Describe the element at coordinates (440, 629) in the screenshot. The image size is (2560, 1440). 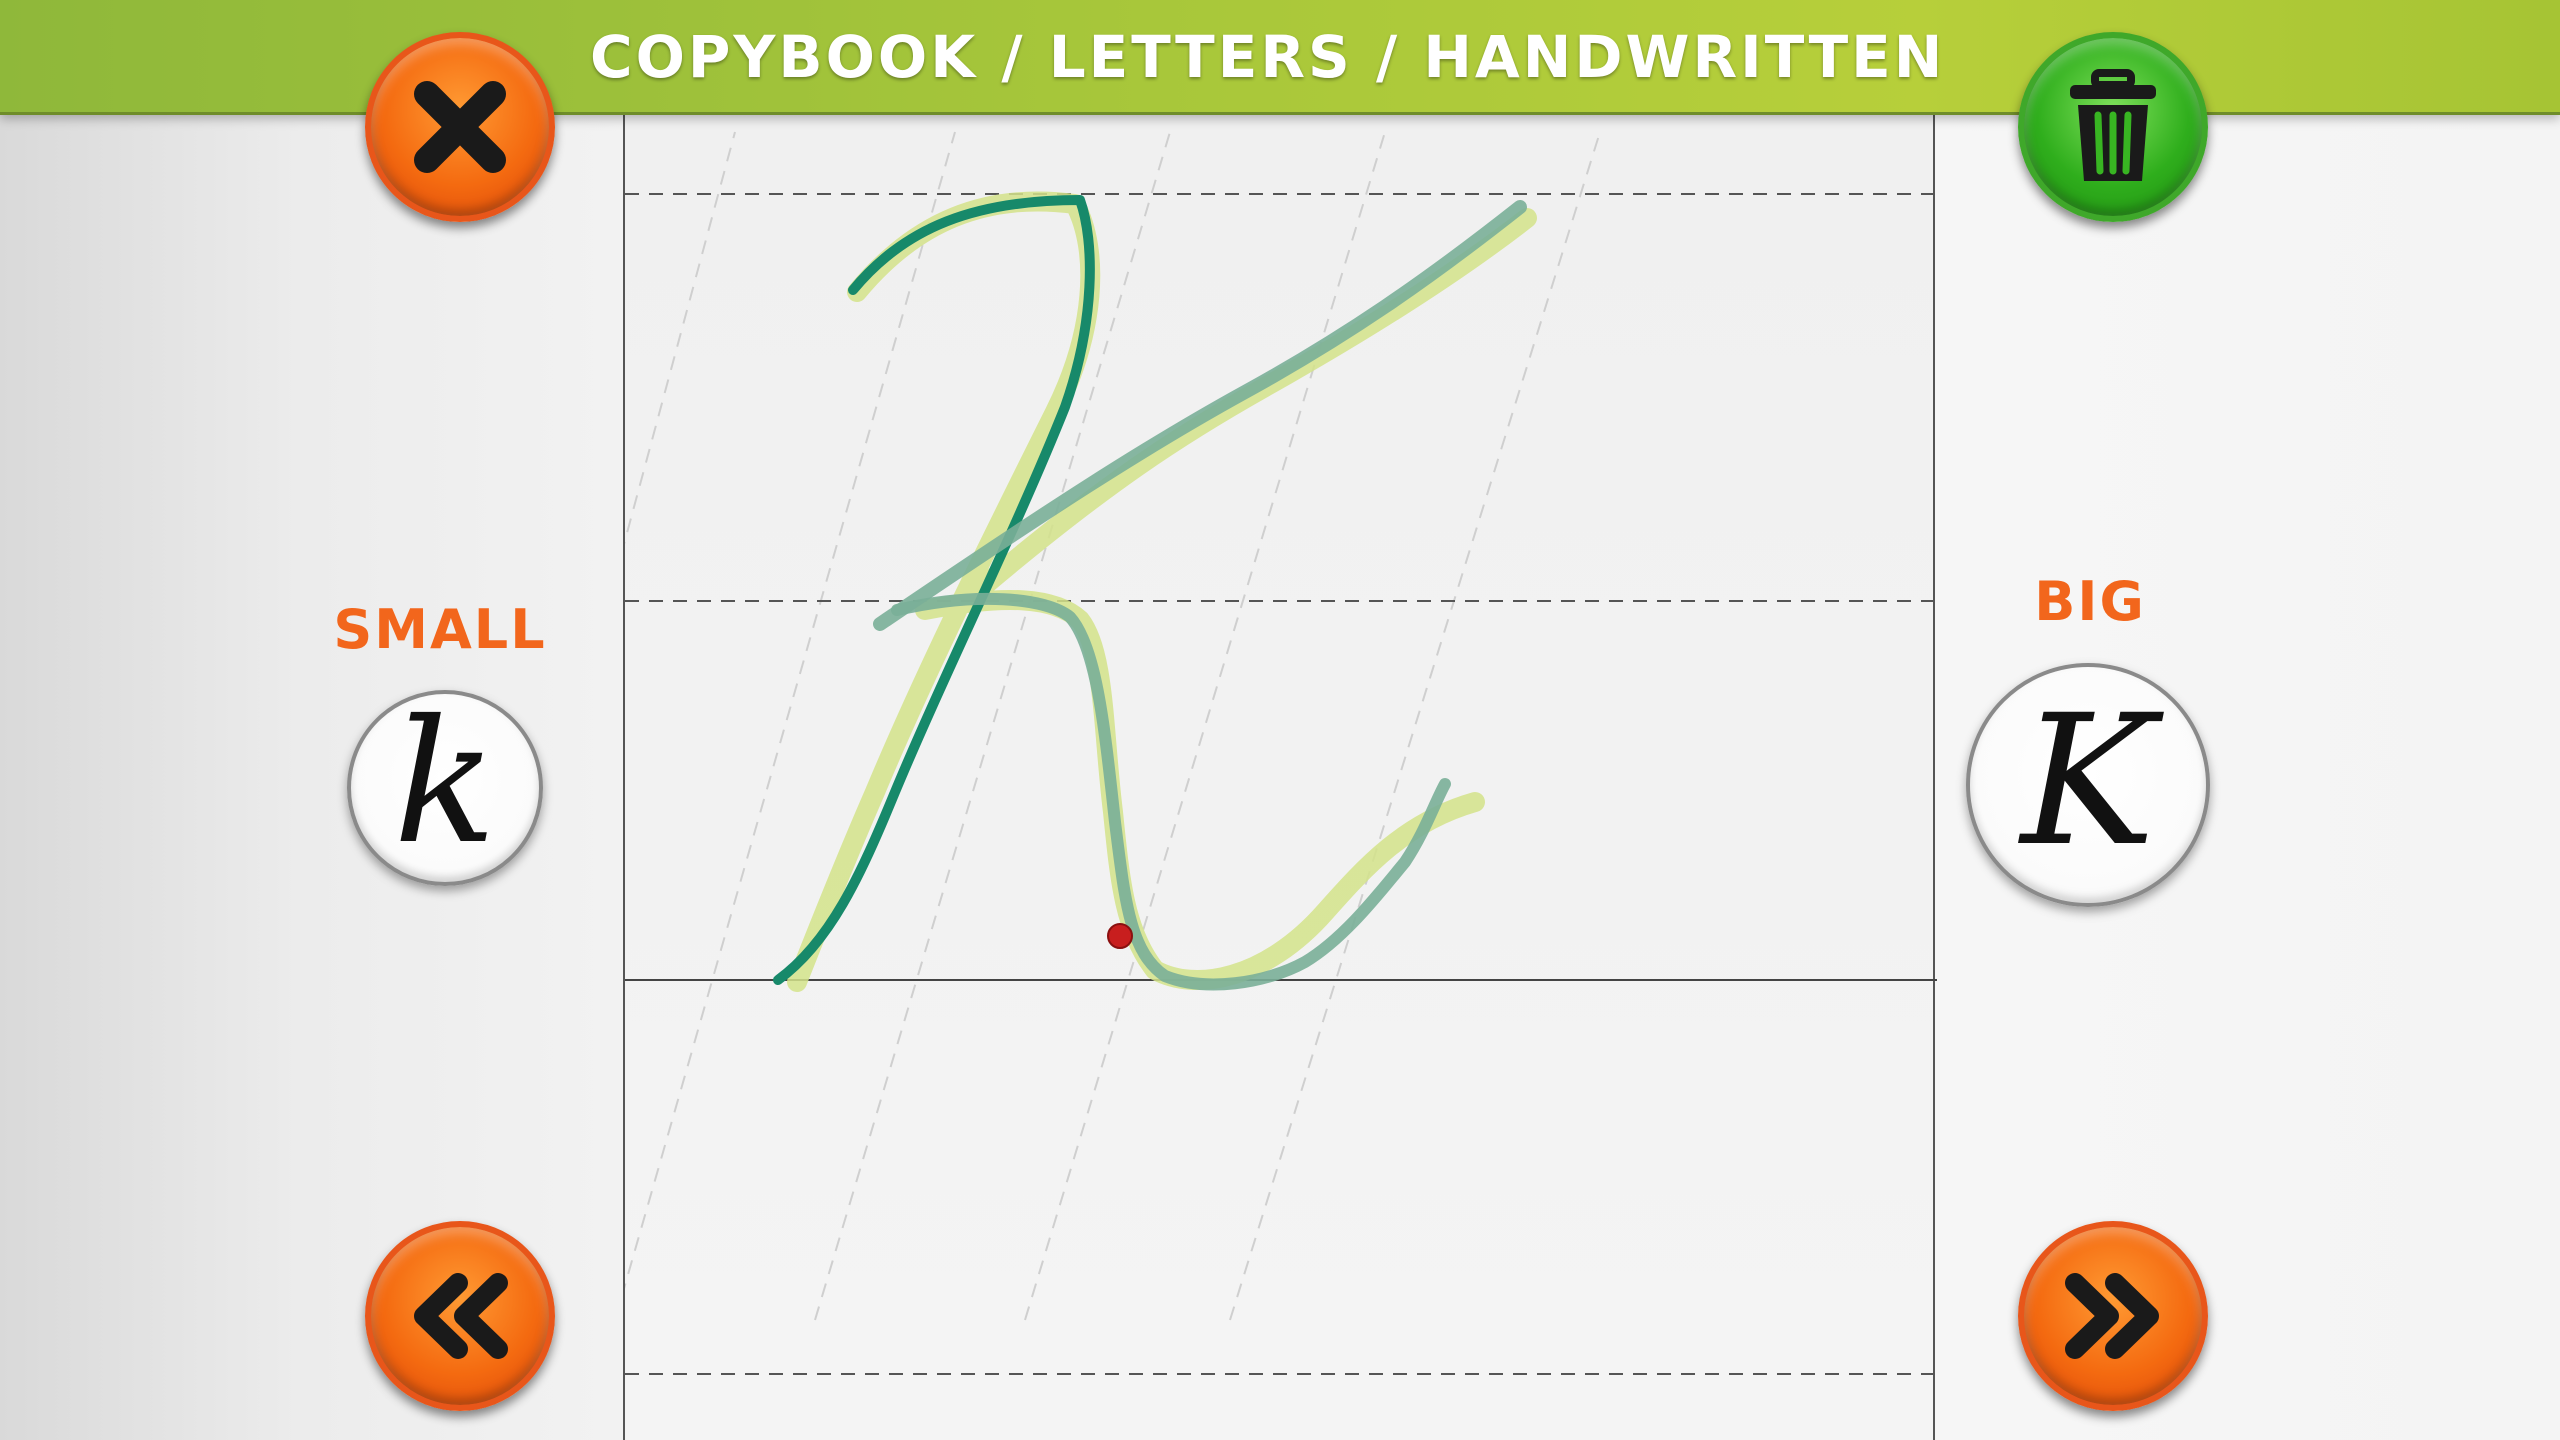
I see `small-label: SMALL` at that location.